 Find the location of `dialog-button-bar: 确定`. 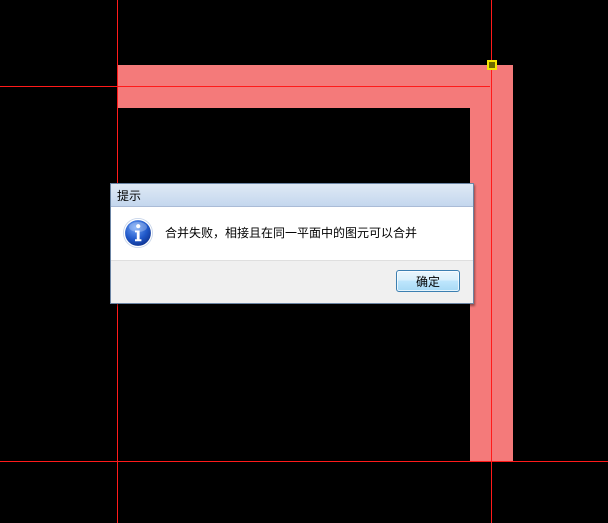

dialog-button-bar: 确定 is located at coordinates (292, 281).